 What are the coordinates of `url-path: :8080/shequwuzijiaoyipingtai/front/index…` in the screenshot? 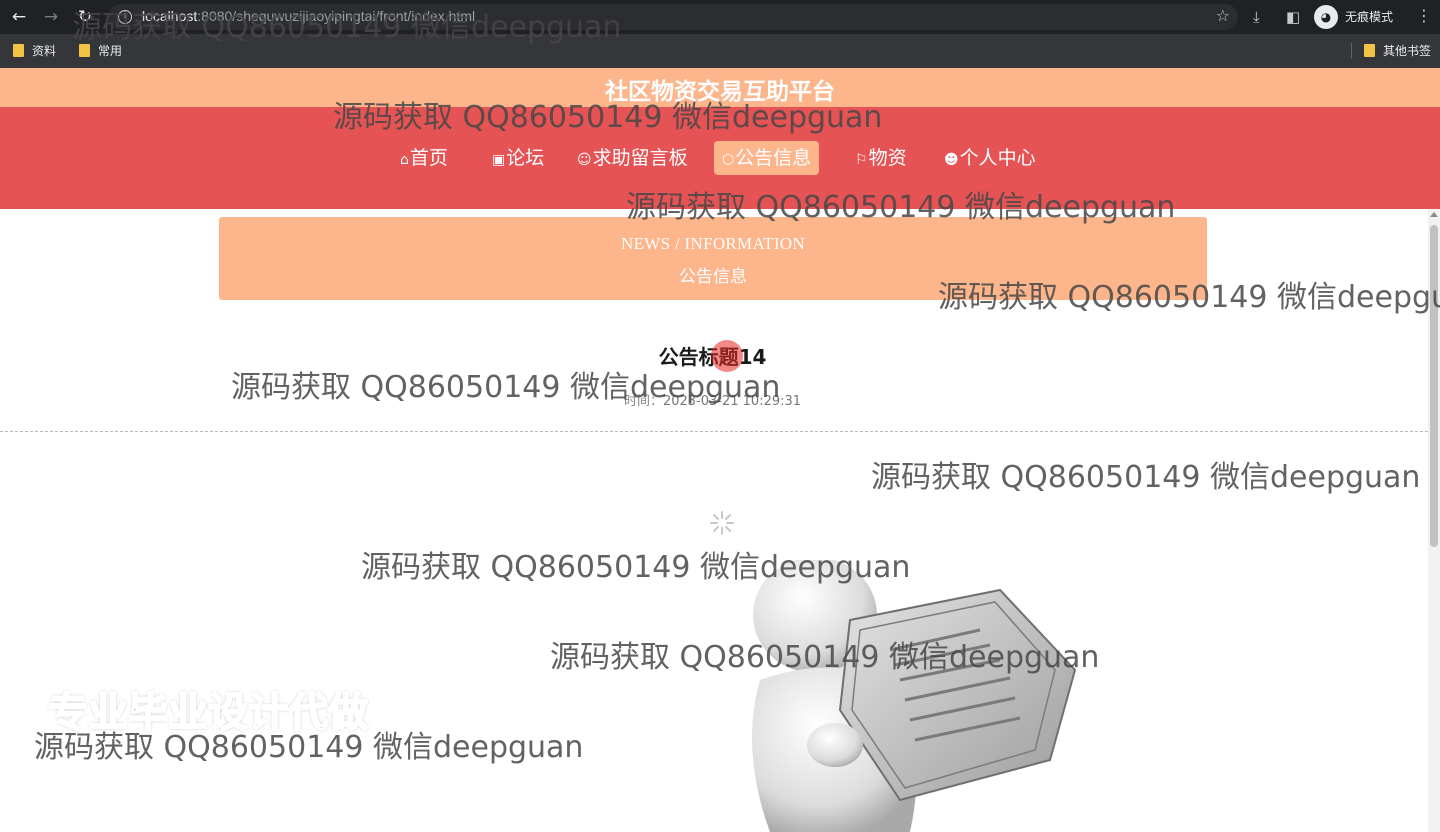 It's located at (336, 16).